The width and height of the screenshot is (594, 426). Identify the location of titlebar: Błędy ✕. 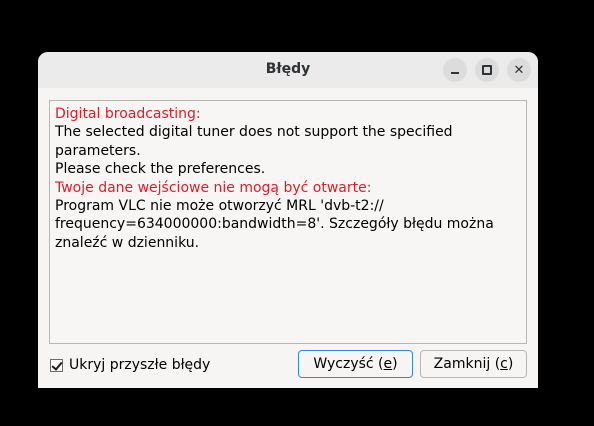
(288, 70).